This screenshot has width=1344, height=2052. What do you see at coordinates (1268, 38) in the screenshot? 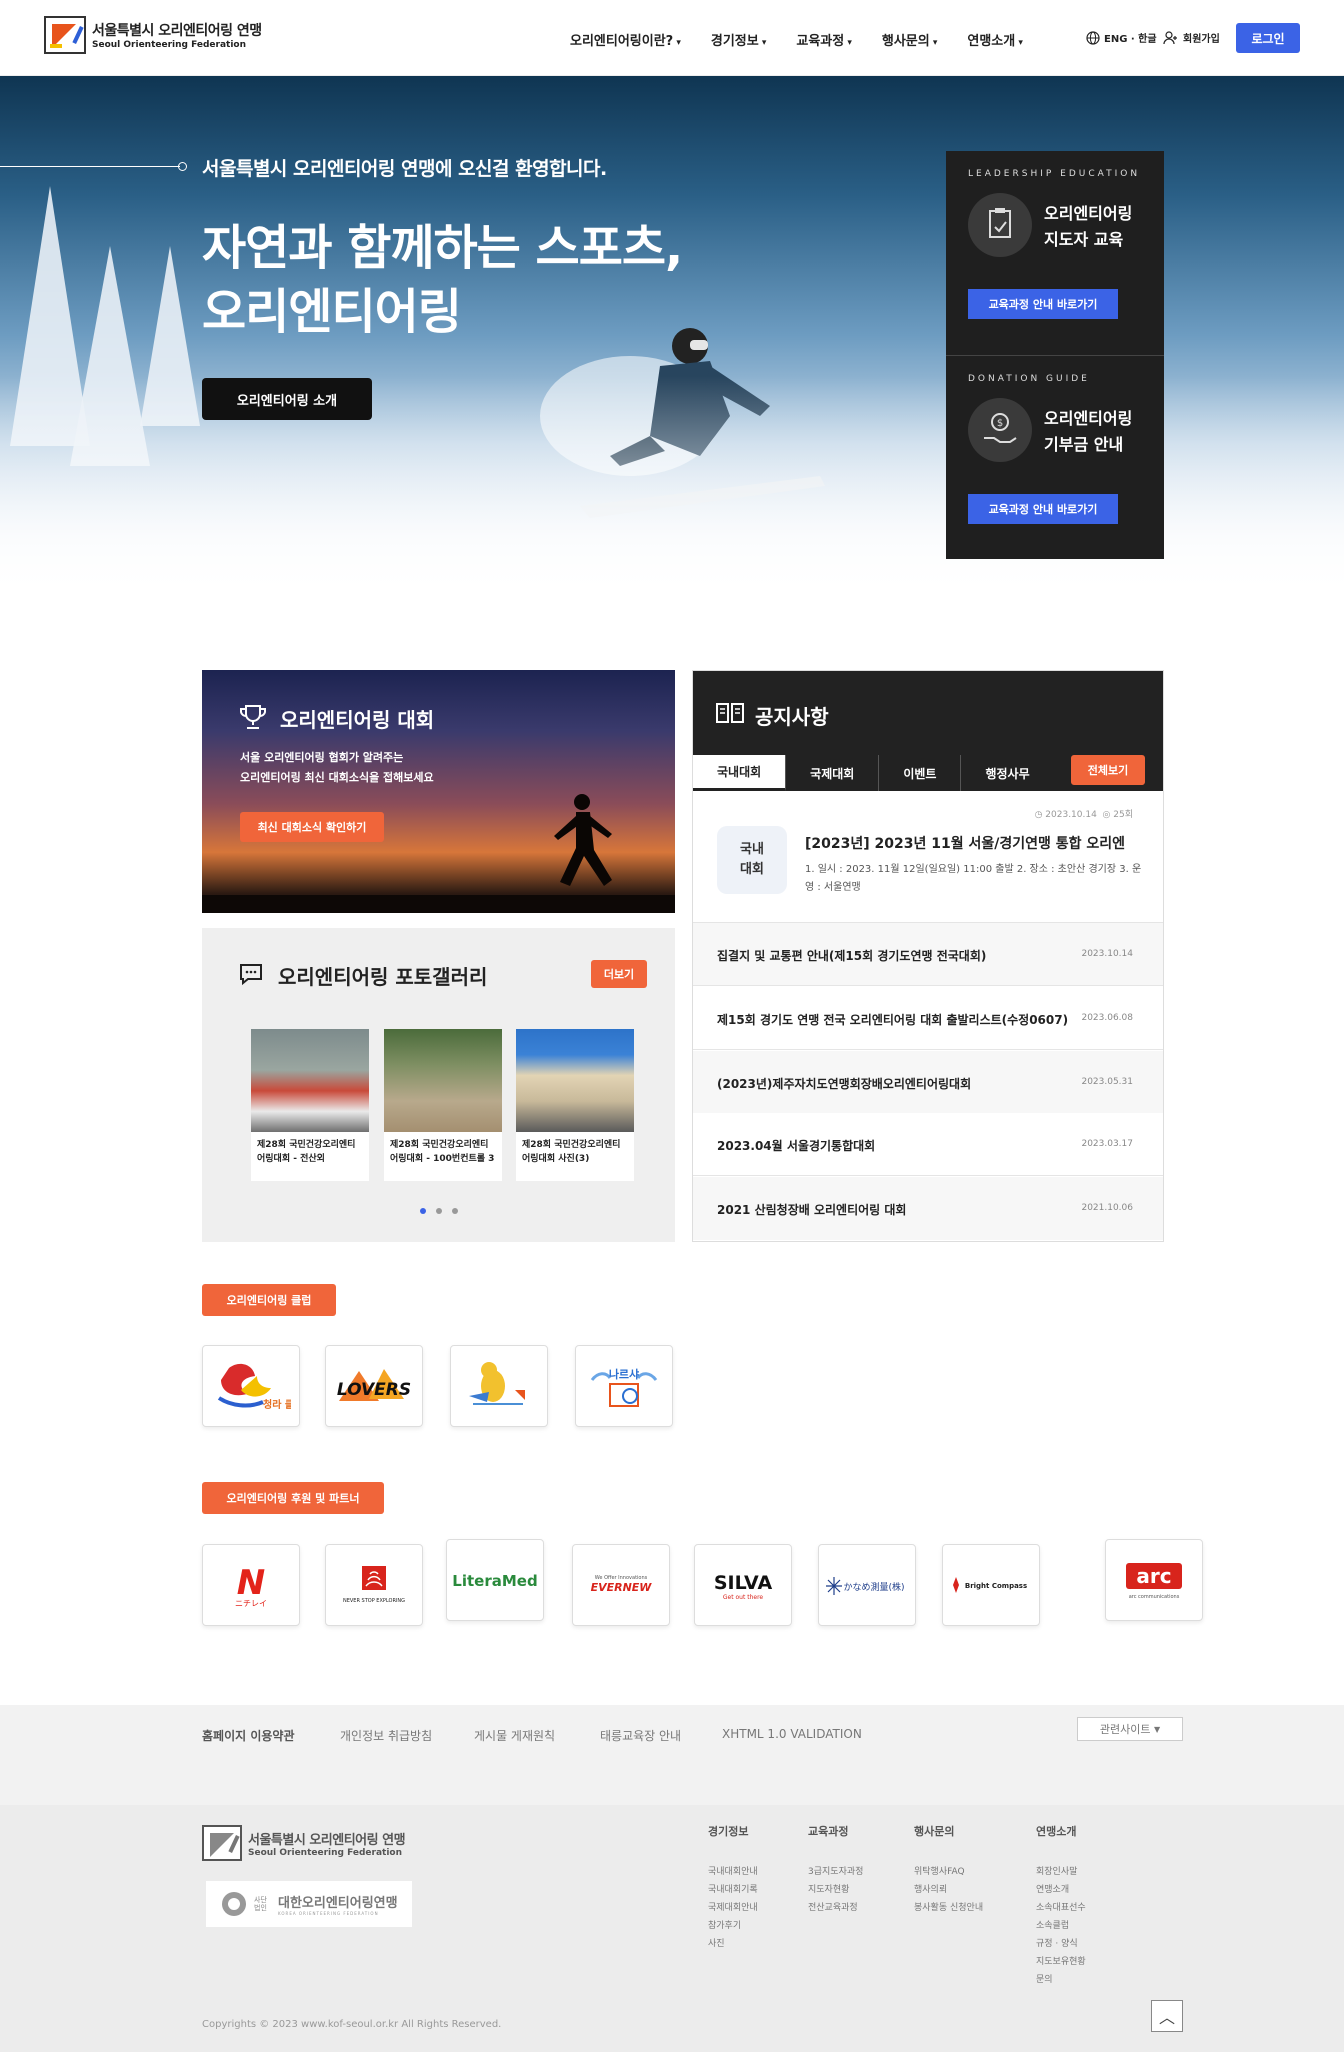
I see `login-button: 로그인` at bounding box center [1268, 38].